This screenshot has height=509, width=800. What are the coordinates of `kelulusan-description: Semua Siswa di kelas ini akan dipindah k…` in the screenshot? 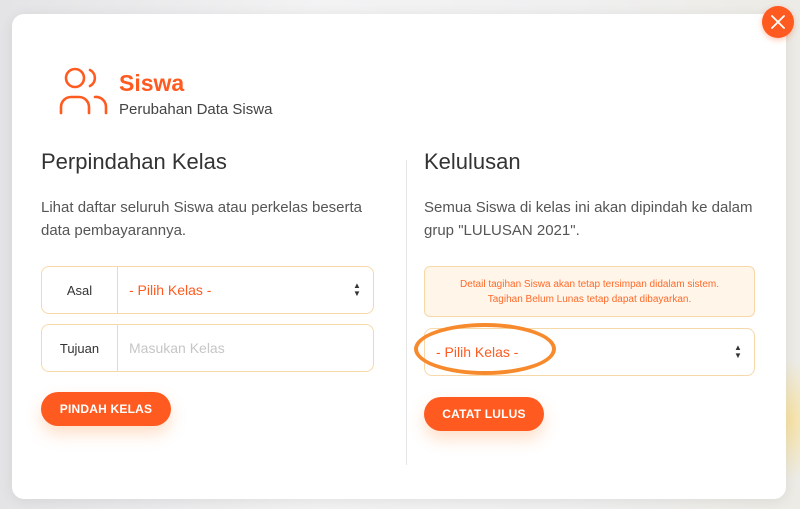 It's located at (588, 219).